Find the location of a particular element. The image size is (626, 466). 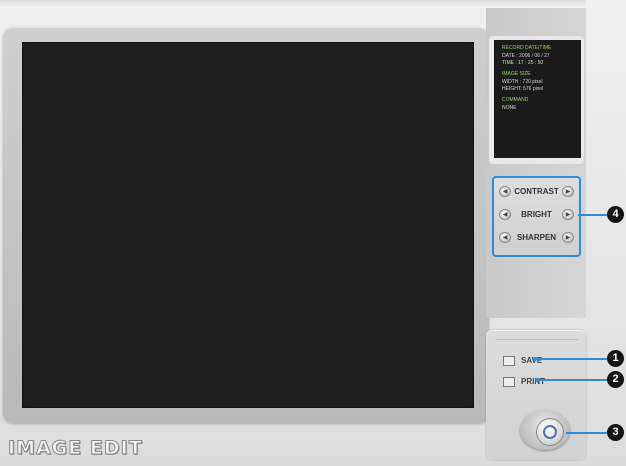

callout-badge-2: 2 is located at coordinates (615, 379).